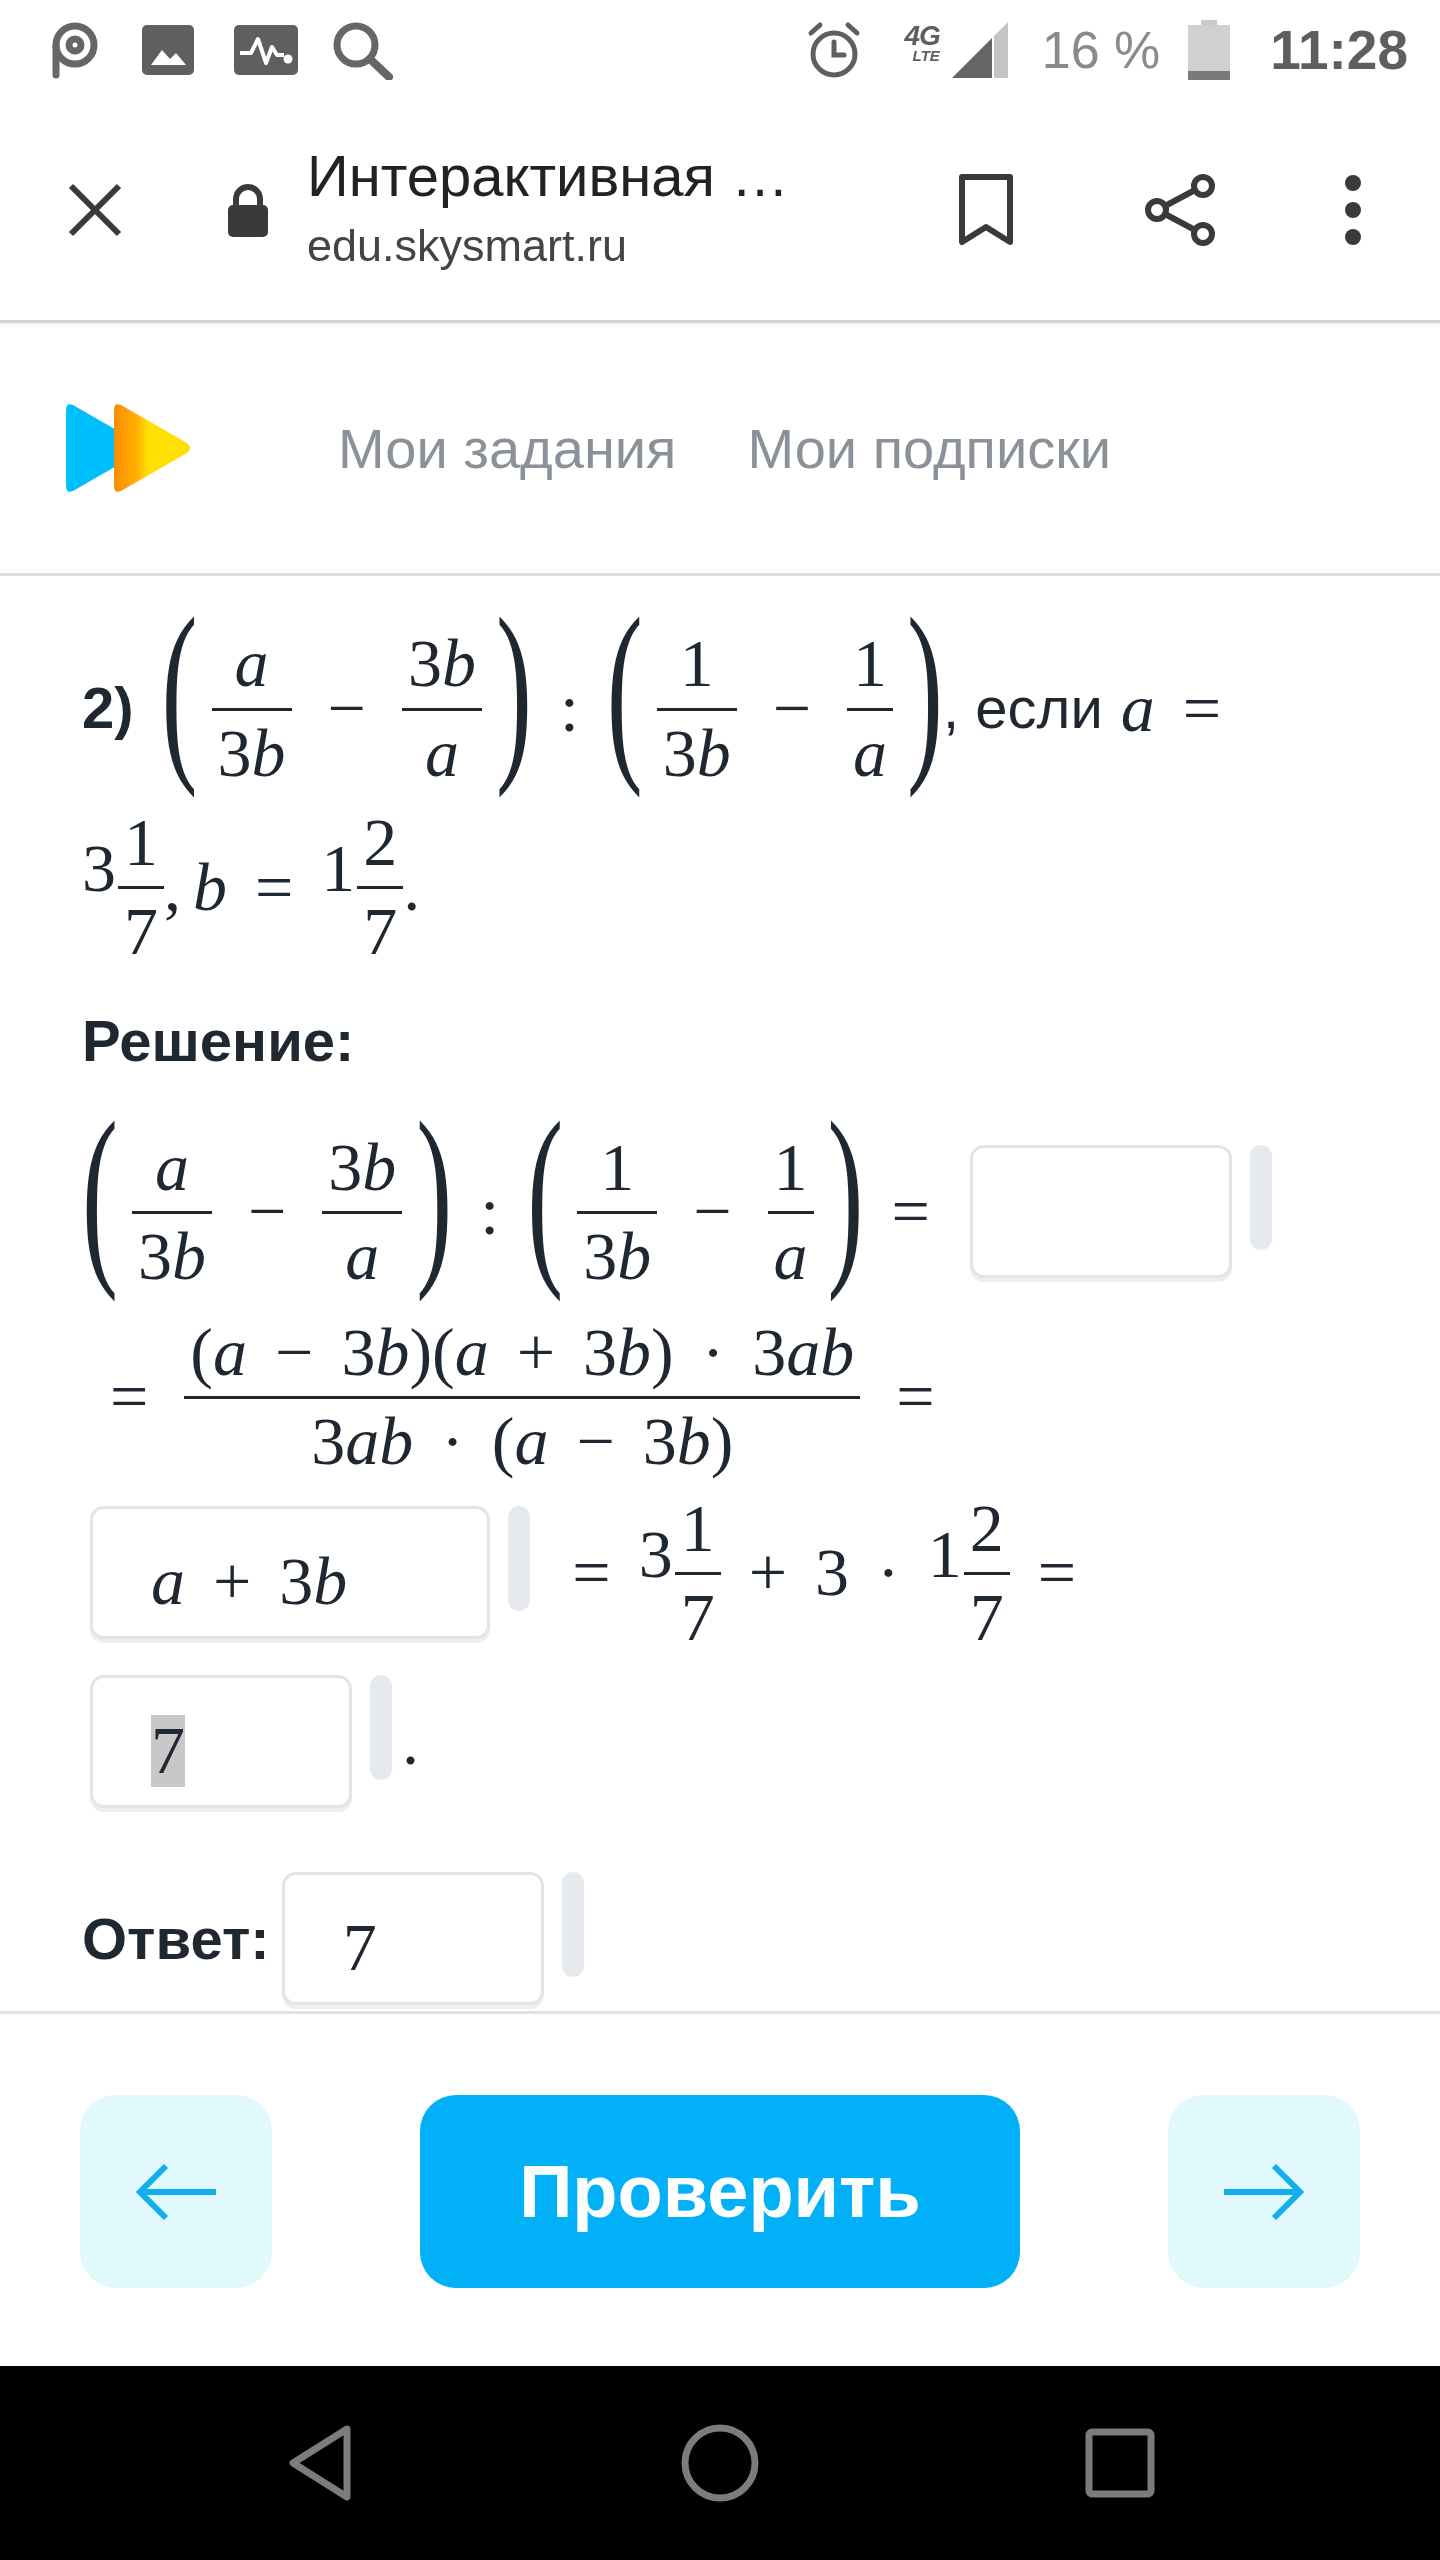 The width and height of the screenshot is (1440, 2560). Describe the element at coordinates (468, 246) in the screenshot. I see `page-url: edu.skysmart.ru` at that location.